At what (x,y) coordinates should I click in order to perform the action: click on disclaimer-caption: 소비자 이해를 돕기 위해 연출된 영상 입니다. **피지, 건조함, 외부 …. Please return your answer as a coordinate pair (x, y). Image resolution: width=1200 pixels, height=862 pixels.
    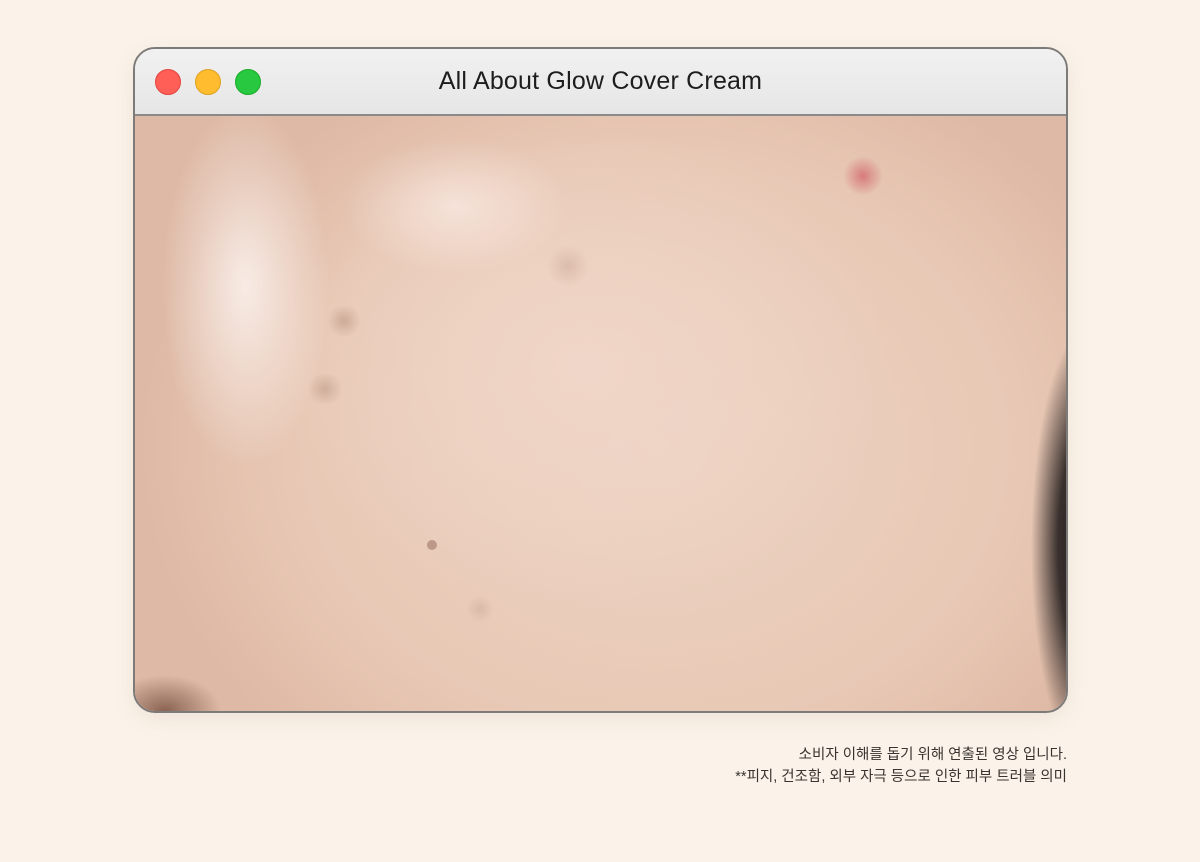
    Looking at the image, I should click on (901, 766).